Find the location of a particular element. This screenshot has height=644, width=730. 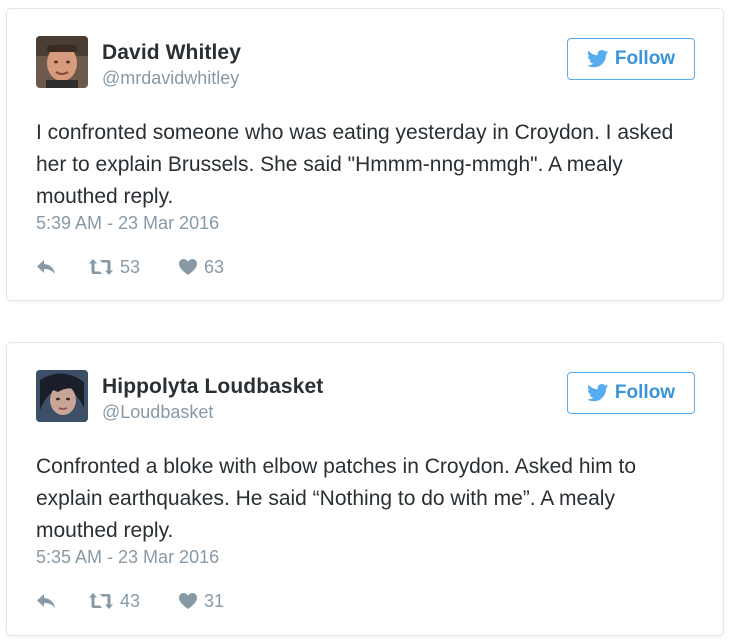

author-name: Hippolyta Loudbasket is located at coordinates (212, 387).